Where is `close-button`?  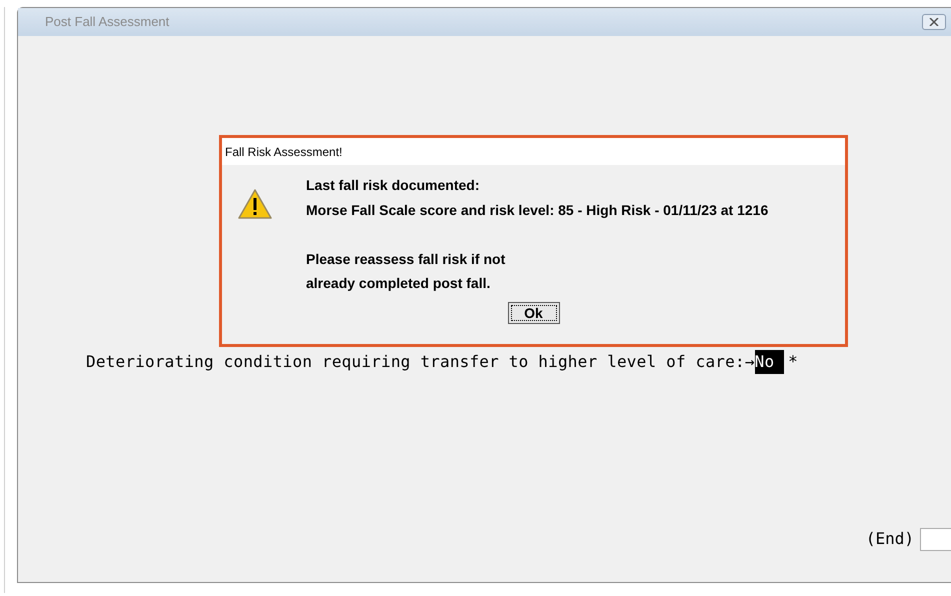
close-button is located at coordinates (934, 22).